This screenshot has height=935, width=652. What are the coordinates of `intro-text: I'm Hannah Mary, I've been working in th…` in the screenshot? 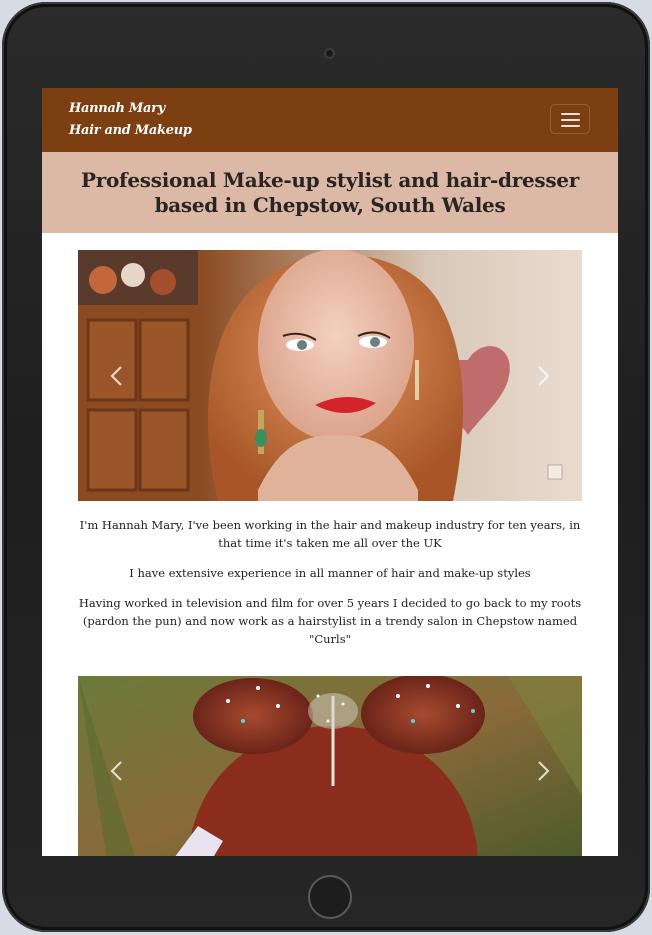 It's located at (330, 588).